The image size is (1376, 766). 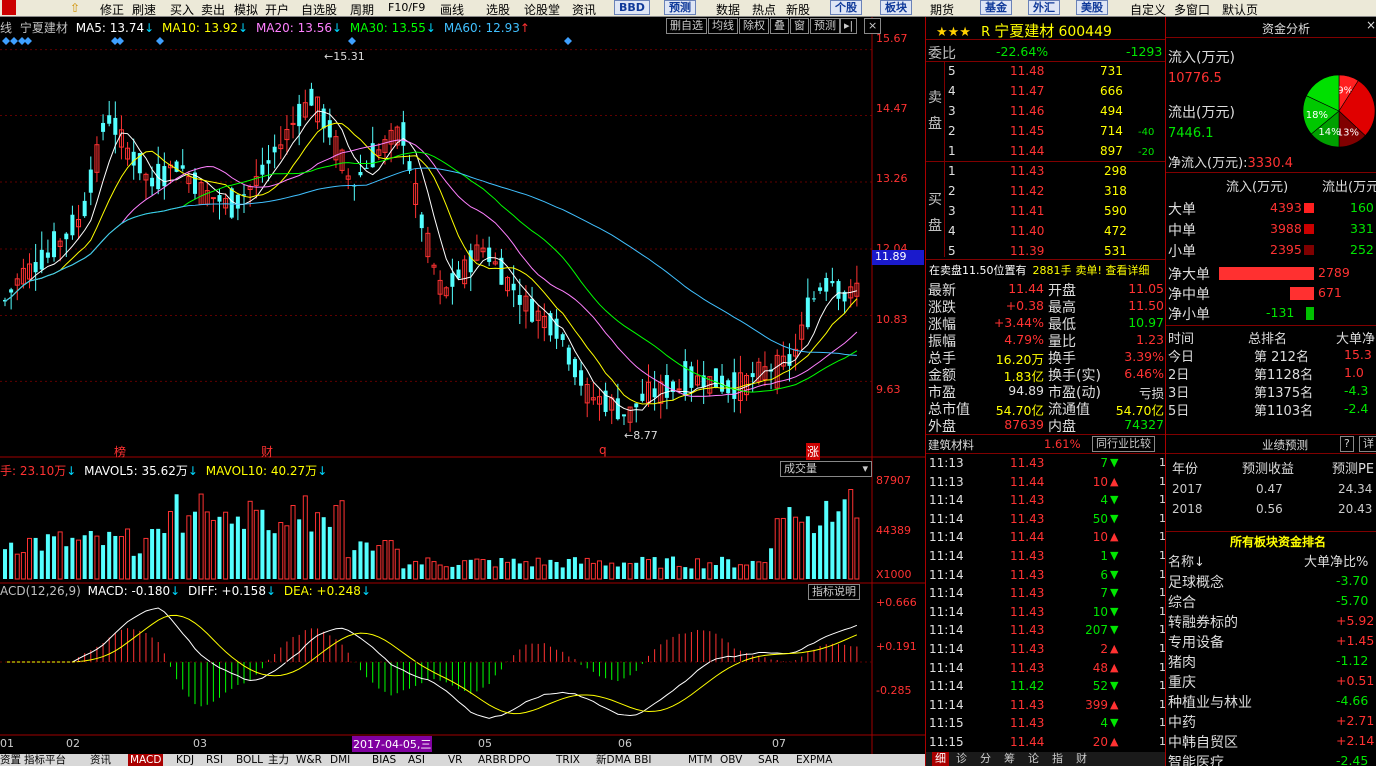 I want to click on sector-row-name: 综合, so click(x=1182, y=602).